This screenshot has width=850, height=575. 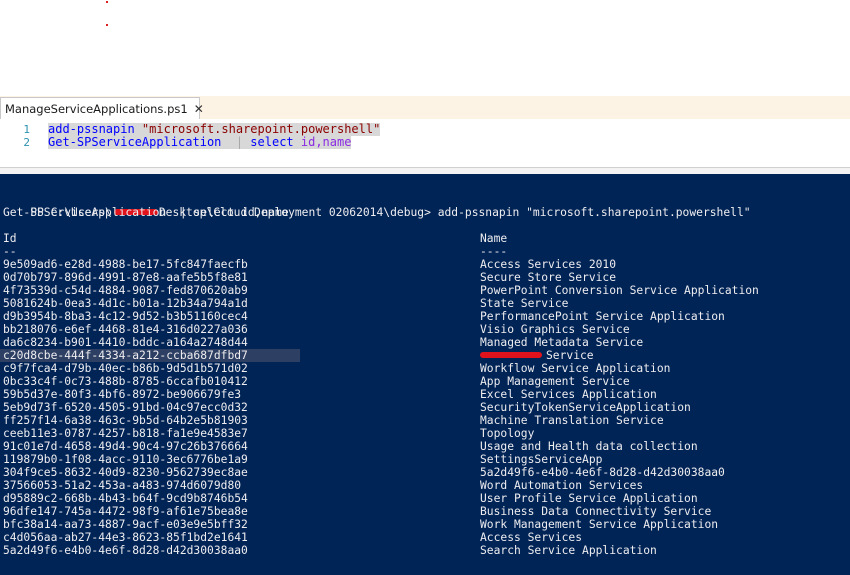 What do you see at coordinates (125, 342) in the screenshot?
I see `row-id: da6c8234-b901-4410-bddc-a164a2748d44` at bounding box center [125, 342].